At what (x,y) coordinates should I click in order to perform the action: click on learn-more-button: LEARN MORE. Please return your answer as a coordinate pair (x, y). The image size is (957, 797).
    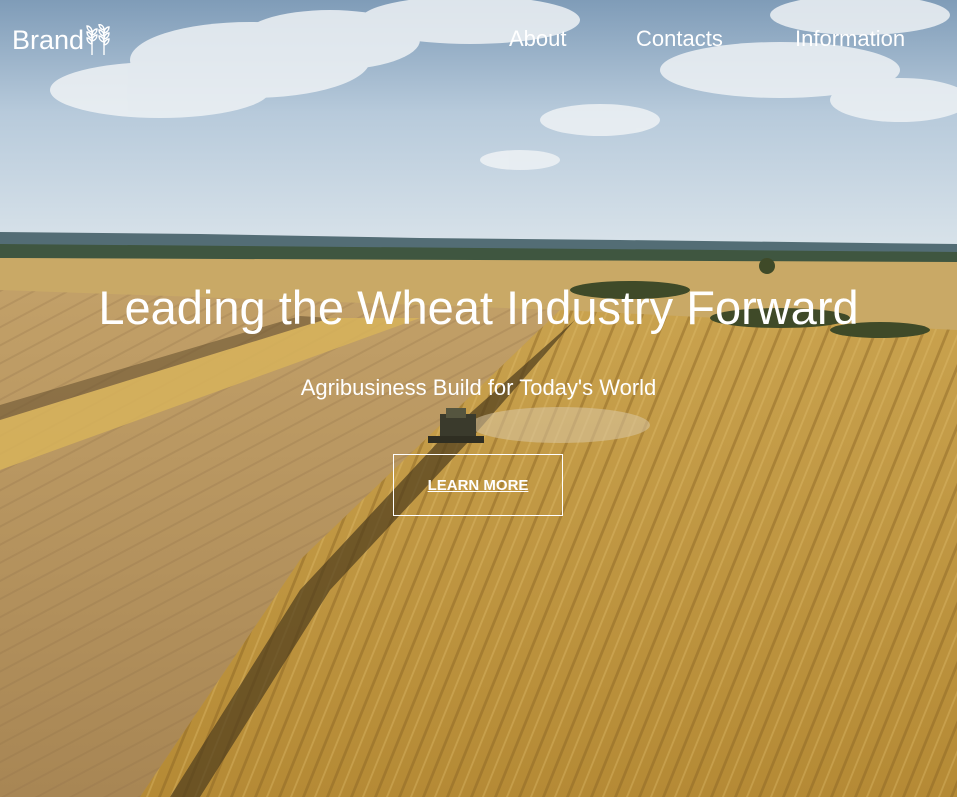
    Looking at the image, I should click on (478, 485).